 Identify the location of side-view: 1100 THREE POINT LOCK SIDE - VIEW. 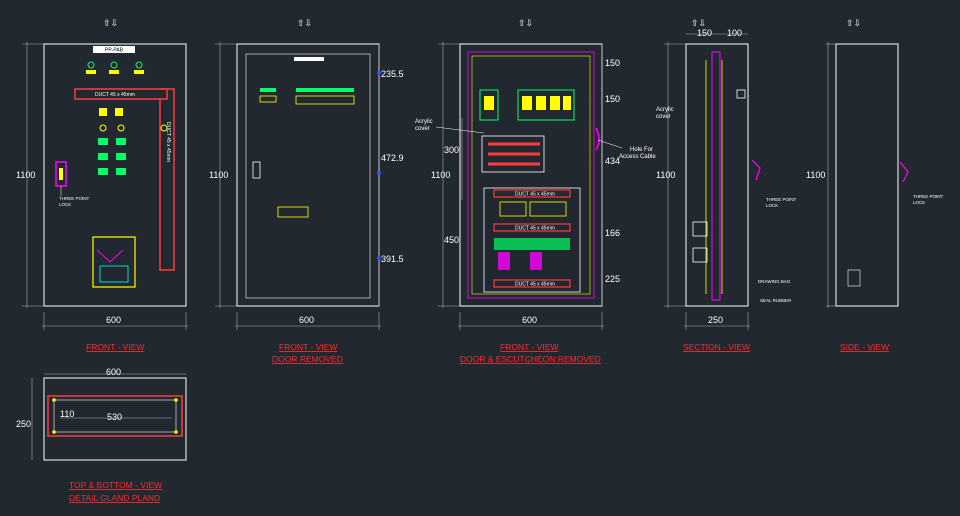
(875, 197).